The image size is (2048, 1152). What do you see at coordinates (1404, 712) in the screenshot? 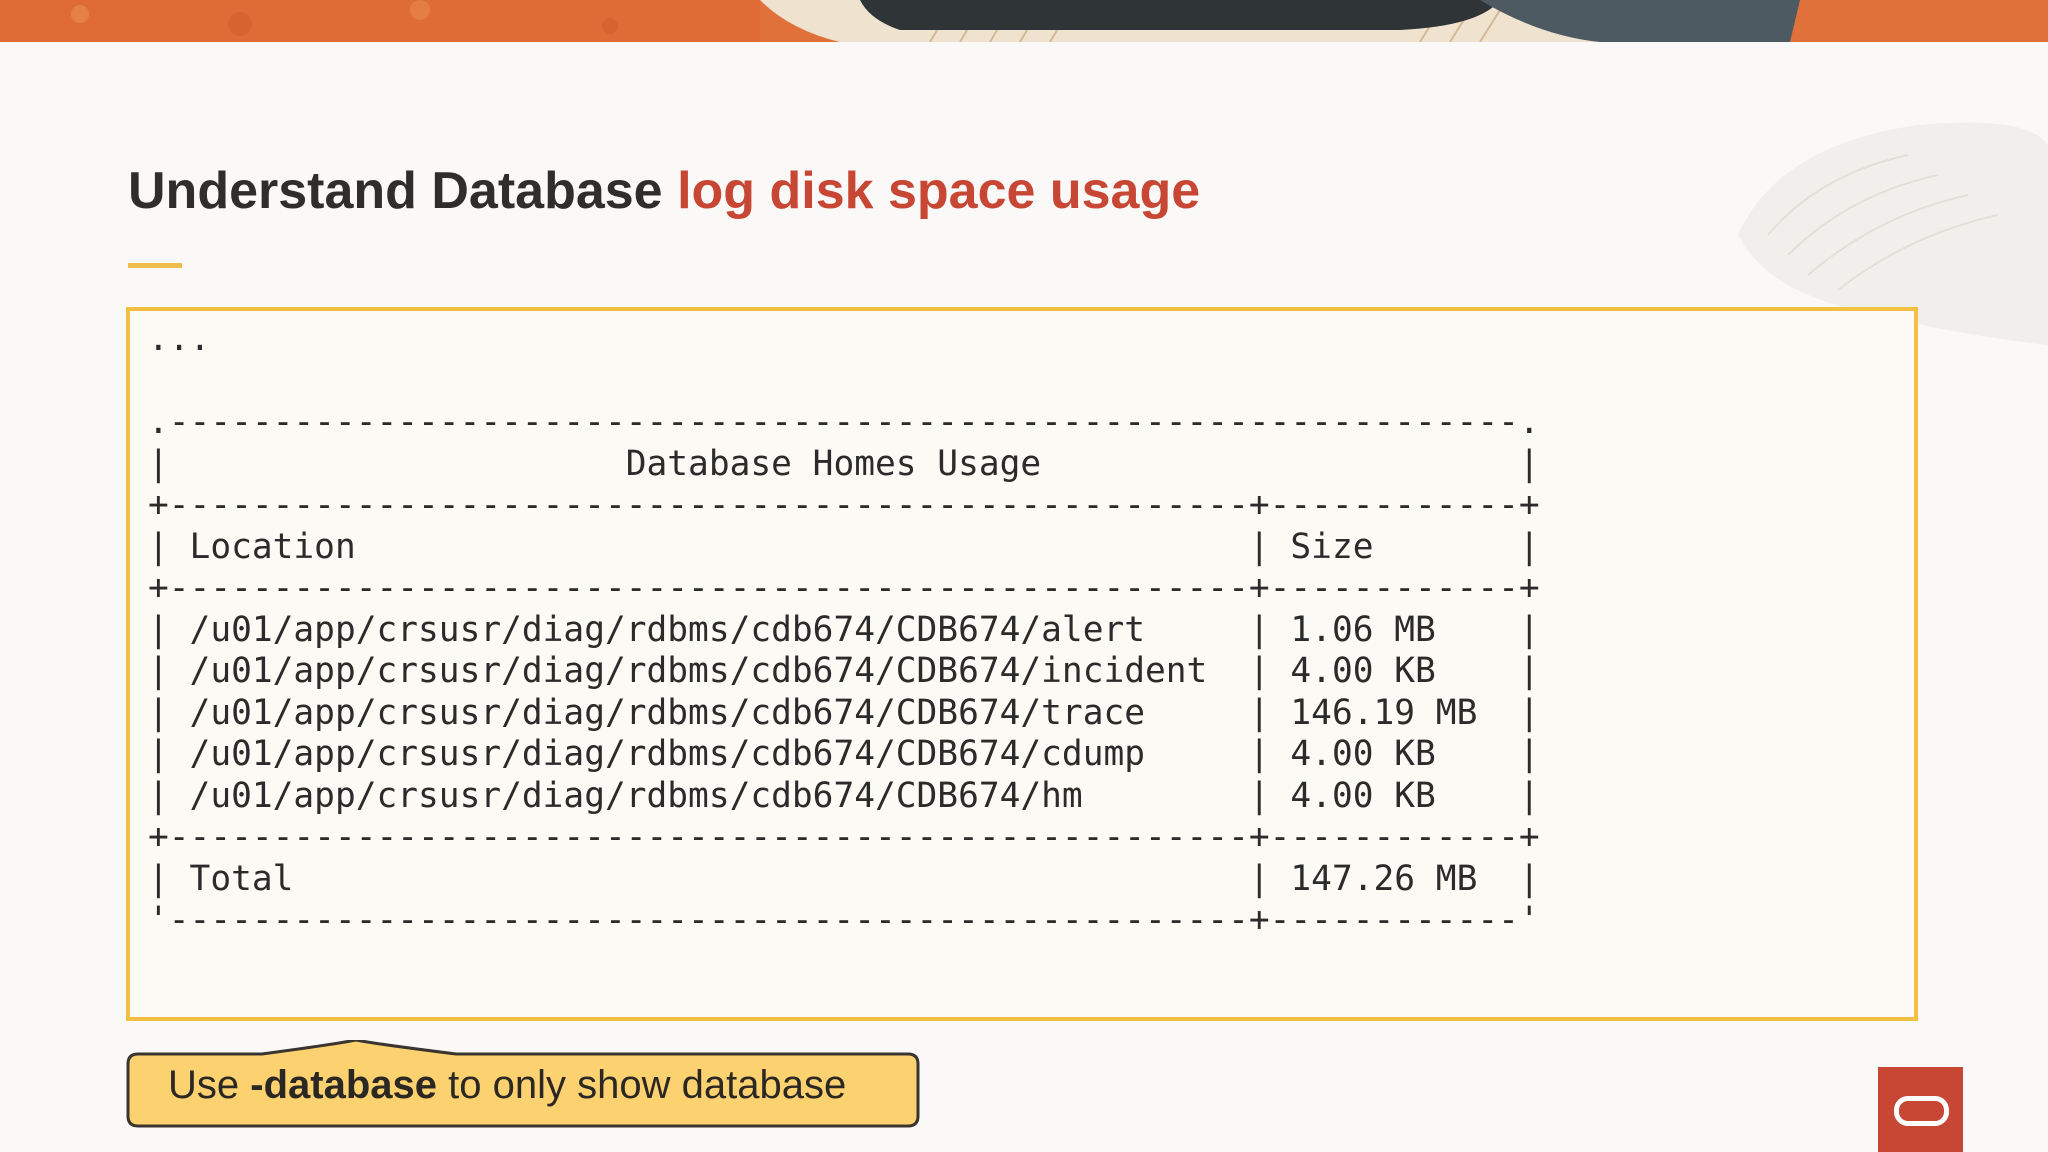
I see `row-size: 146.19 MB` at bounding box center [1404, 712].